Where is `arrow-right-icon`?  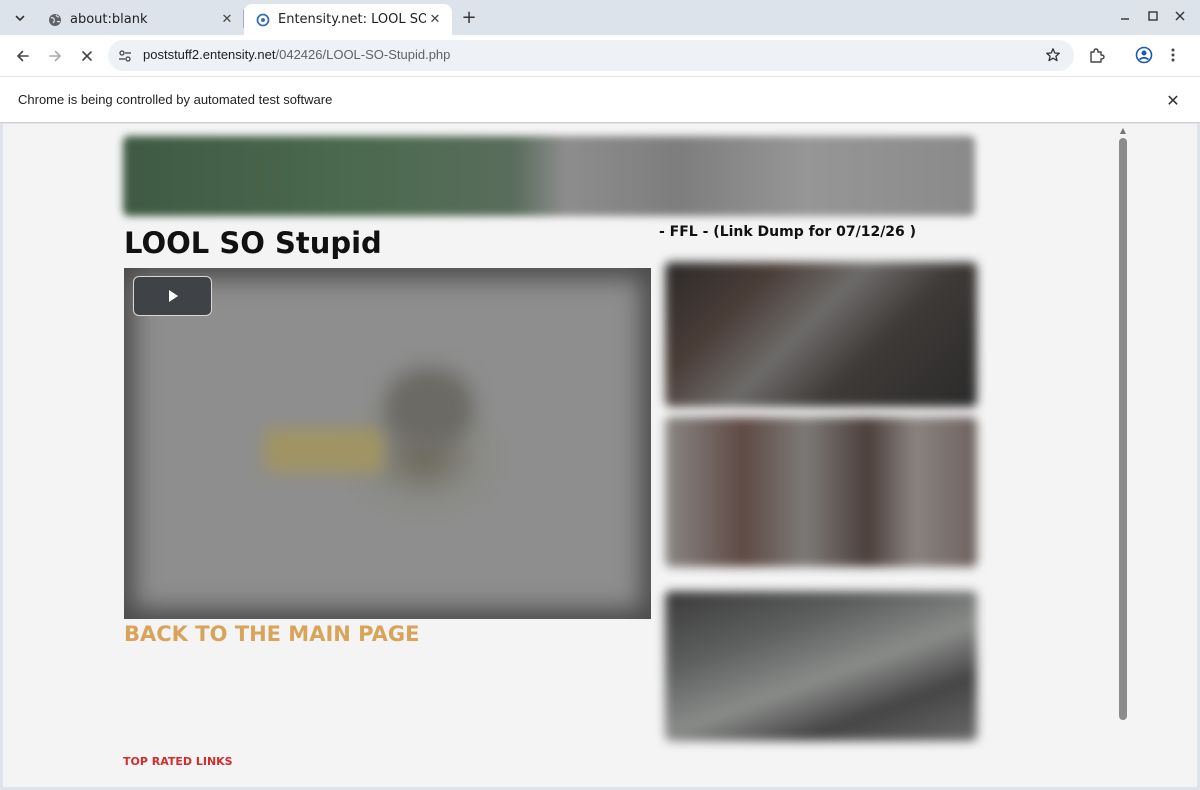 arrow-right-icon is located at coordinates (55, 56).